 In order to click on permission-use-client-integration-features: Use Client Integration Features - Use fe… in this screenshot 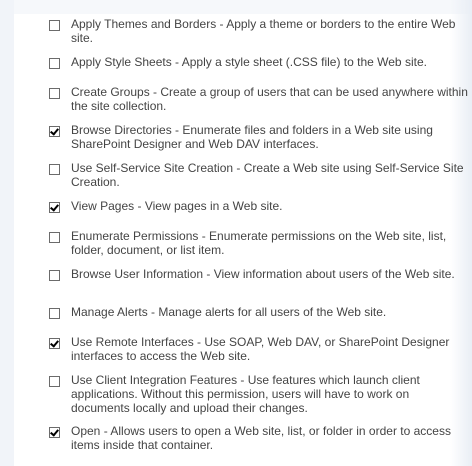, I will do `click(260, 398)`.